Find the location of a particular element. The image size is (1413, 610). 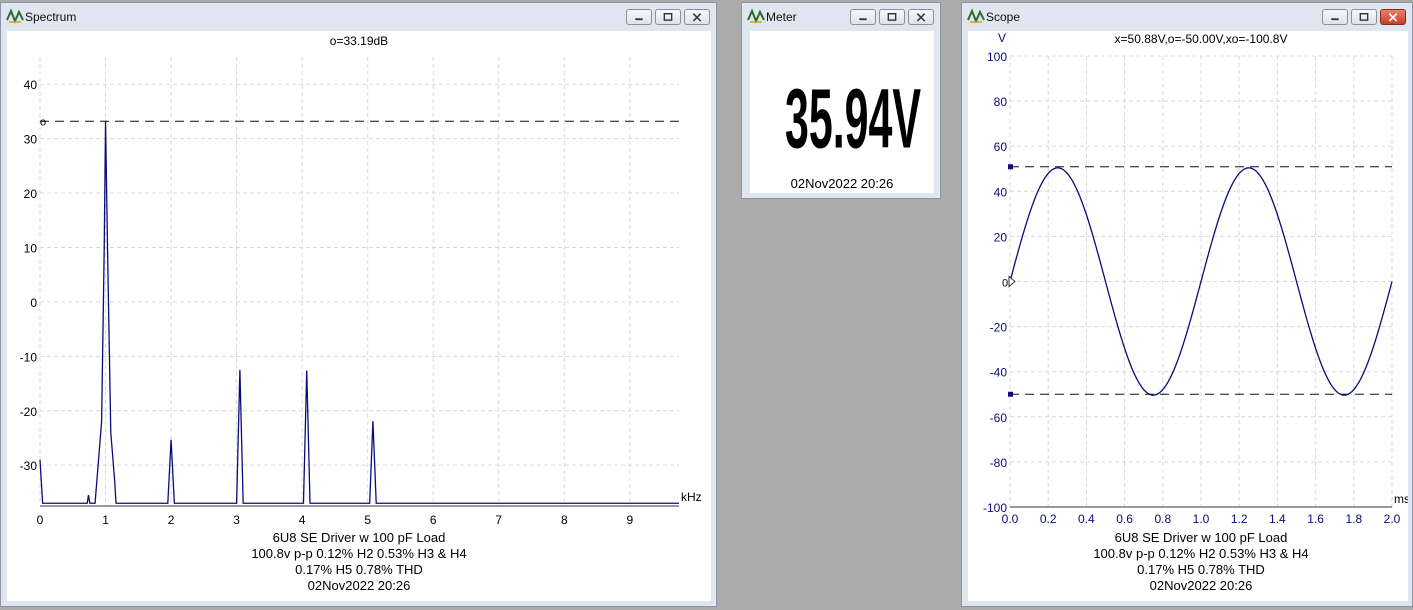

spectrum-y-tick: 0 is located at coordinates (33, 303).